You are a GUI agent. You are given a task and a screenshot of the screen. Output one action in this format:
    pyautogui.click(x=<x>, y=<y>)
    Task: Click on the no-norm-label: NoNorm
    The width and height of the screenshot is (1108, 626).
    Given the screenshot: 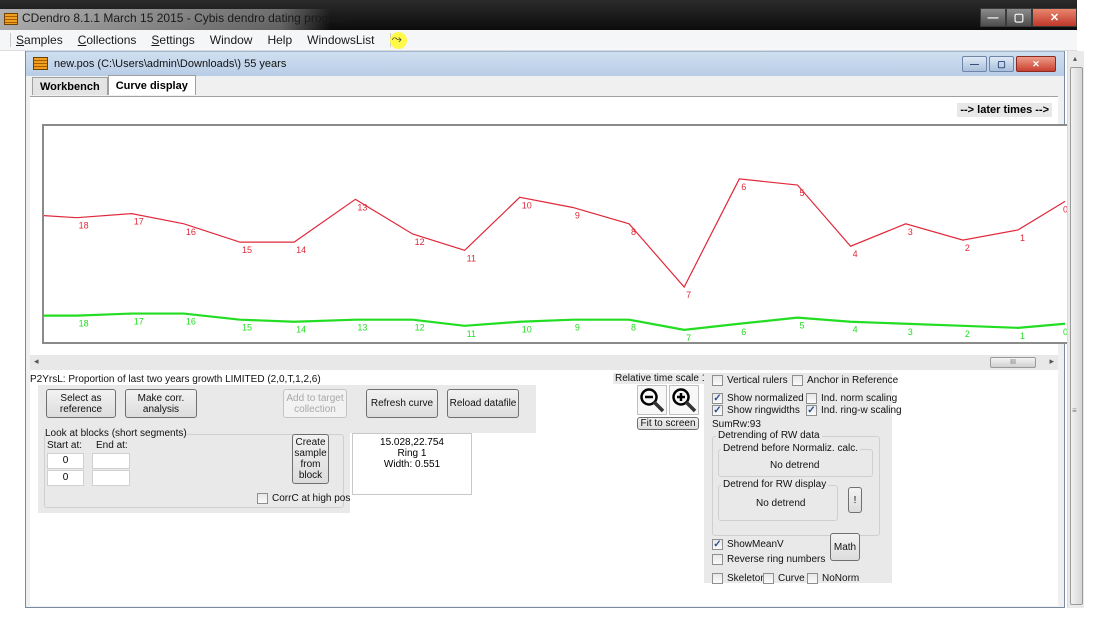 What is the action you would take?
    pyautogui.click(x=841, y=578)
    